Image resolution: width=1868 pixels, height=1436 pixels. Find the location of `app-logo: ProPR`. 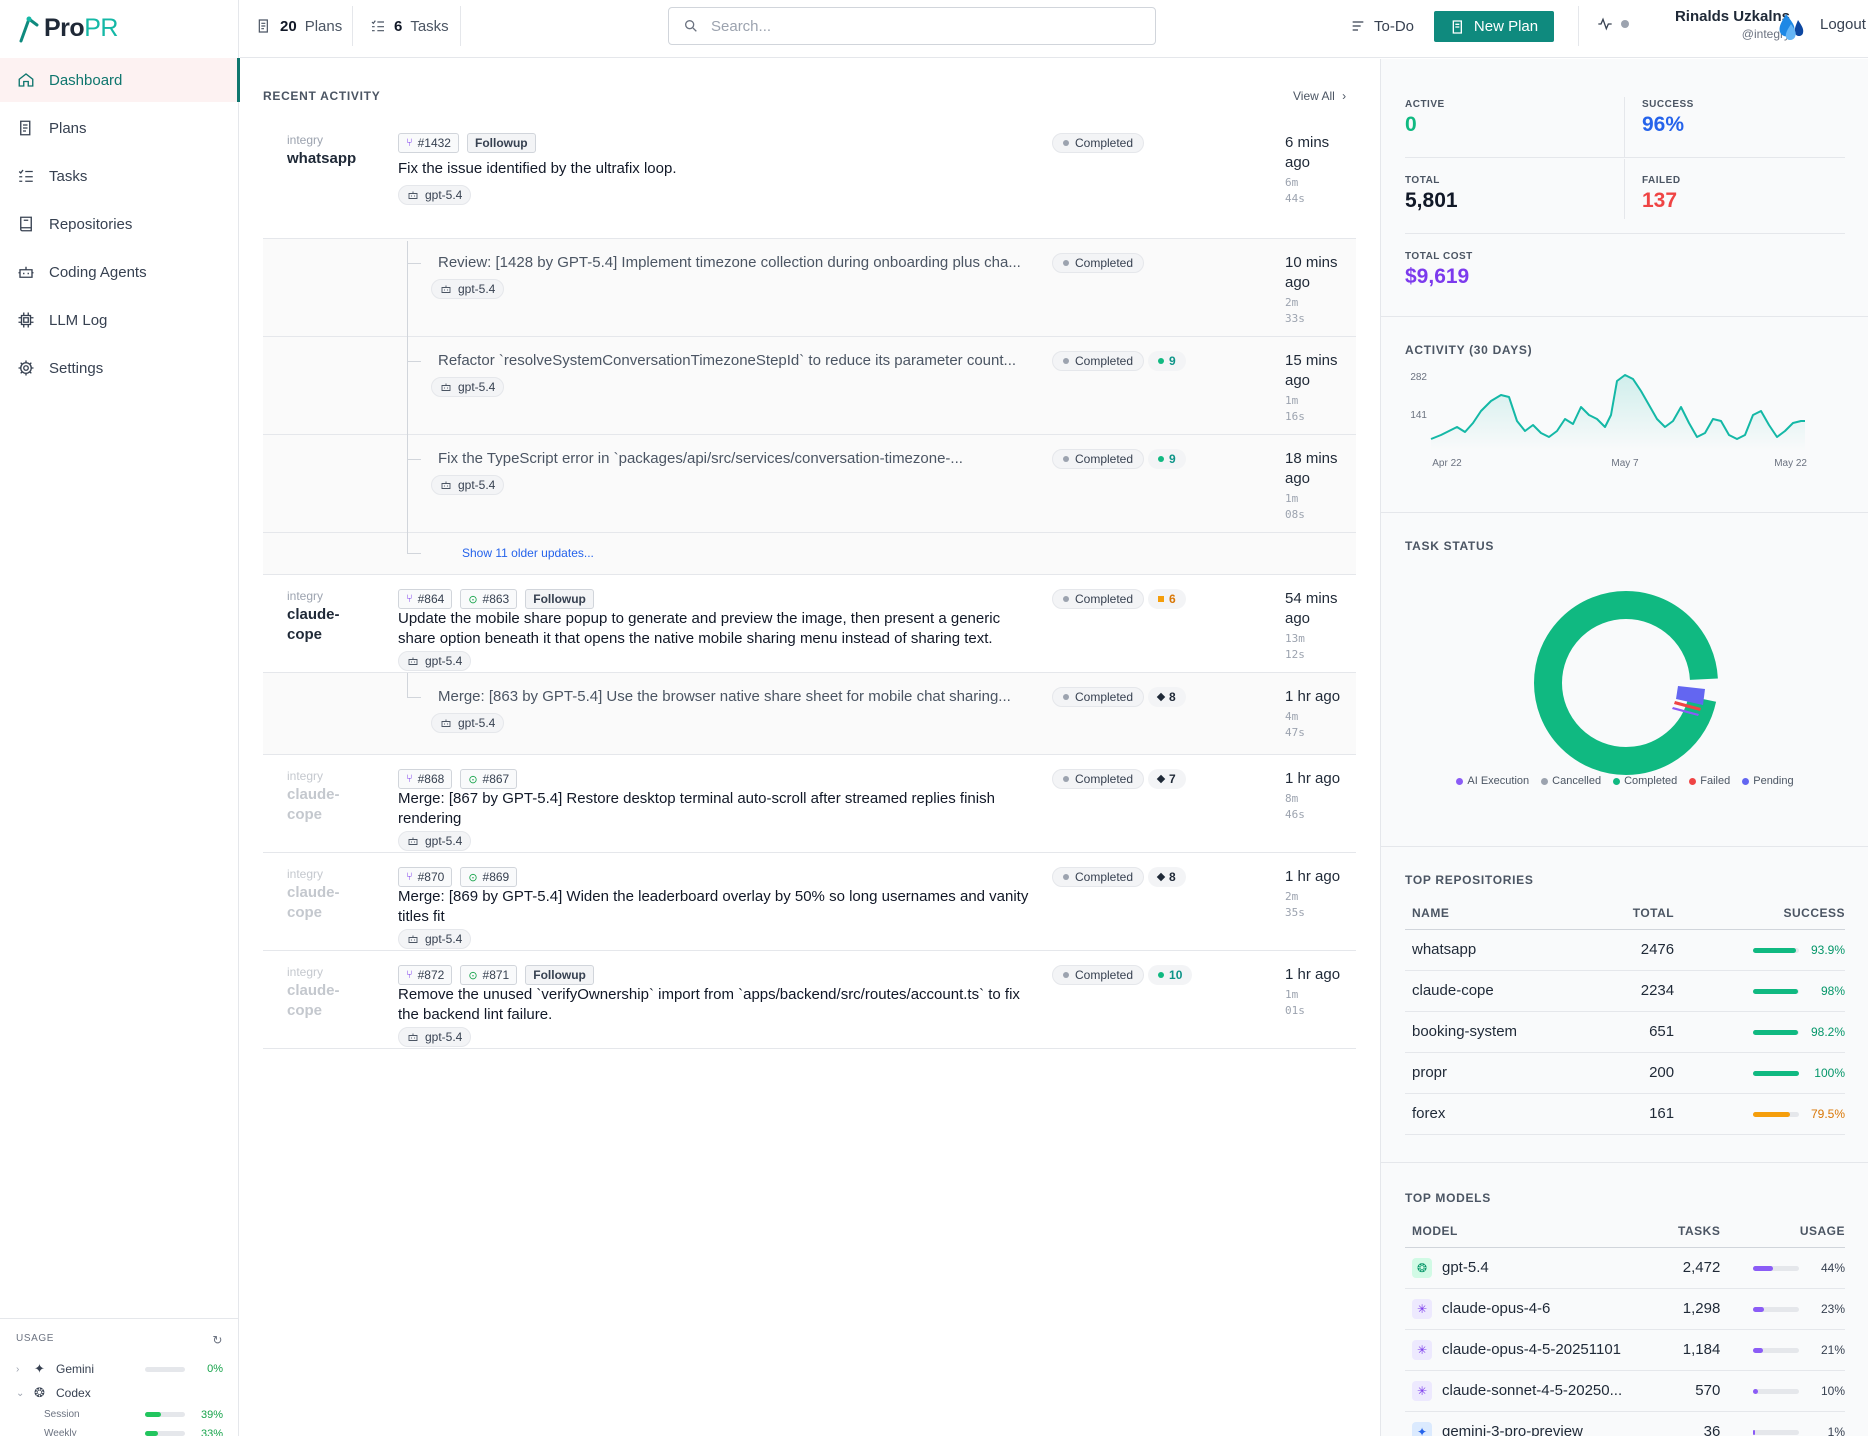

app-logo: ProPR is located at coordinates (68, 28).